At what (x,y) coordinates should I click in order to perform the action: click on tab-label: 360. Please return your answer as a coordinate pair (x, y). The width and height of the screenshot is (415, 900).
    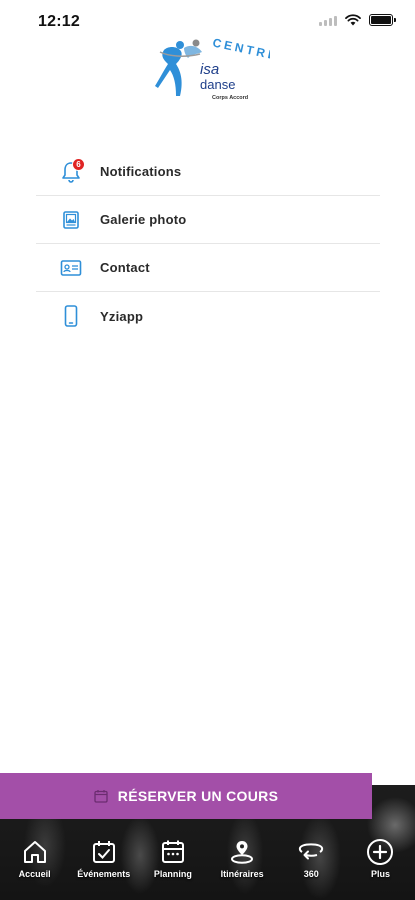
    Looking at the image, I should click on (311, 874).